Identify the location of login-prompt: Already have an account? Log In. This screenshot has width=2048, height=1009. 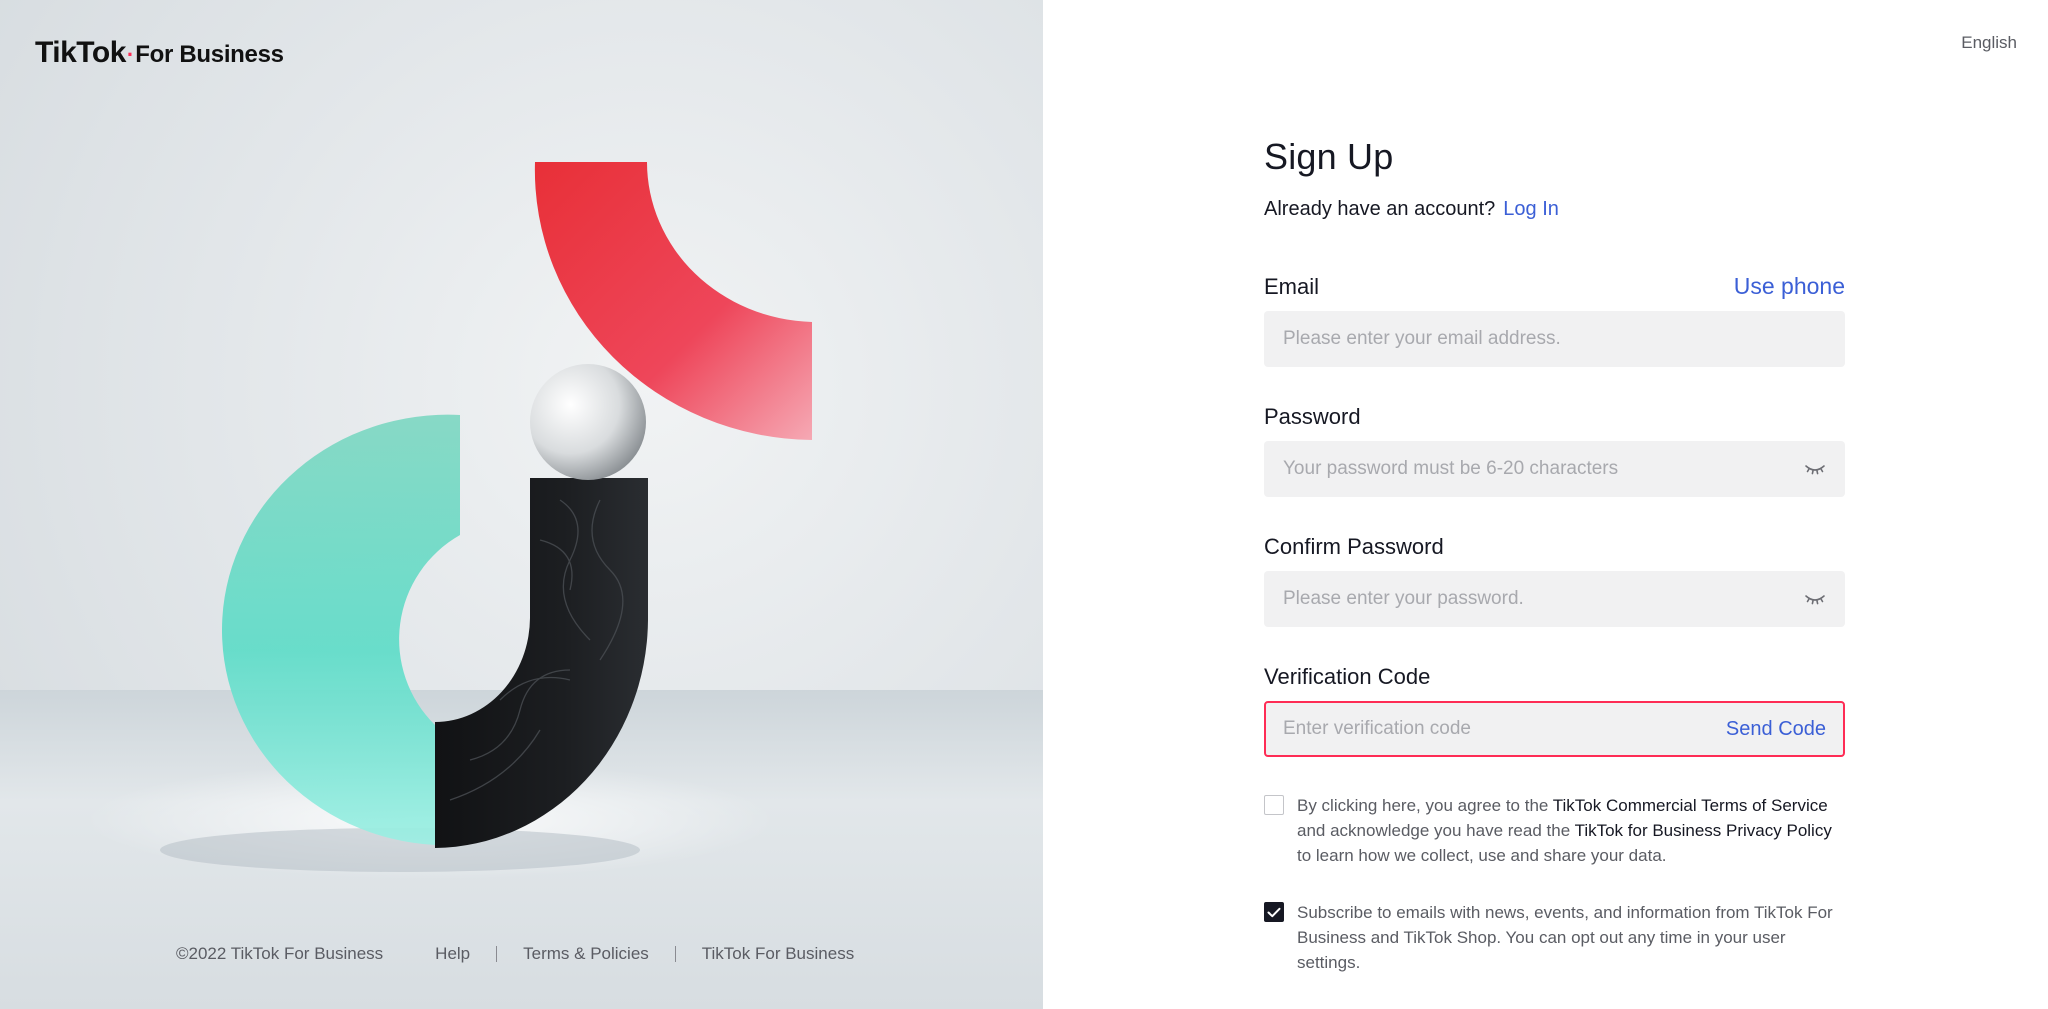
(1554, 209).